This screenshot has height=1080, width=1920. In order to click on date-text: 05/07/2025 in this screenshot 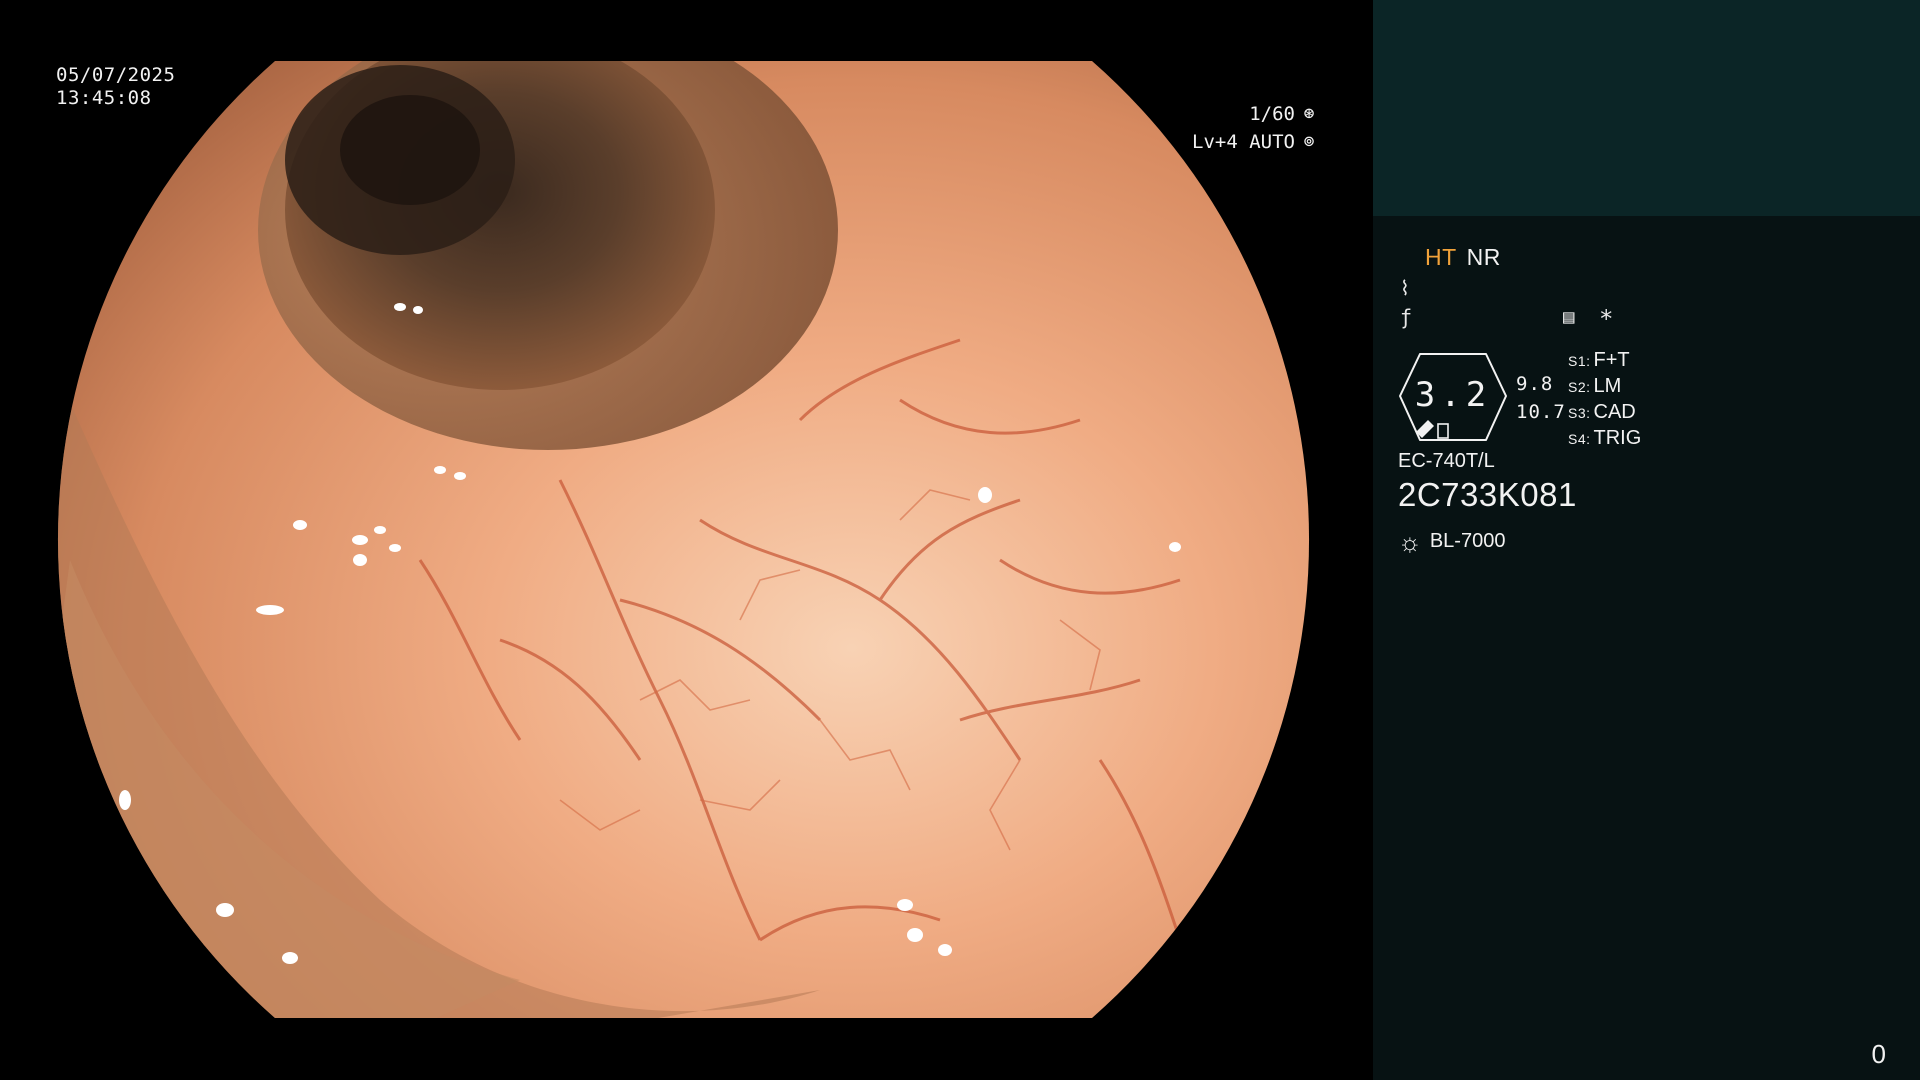, I will do `click(116, 75)`.